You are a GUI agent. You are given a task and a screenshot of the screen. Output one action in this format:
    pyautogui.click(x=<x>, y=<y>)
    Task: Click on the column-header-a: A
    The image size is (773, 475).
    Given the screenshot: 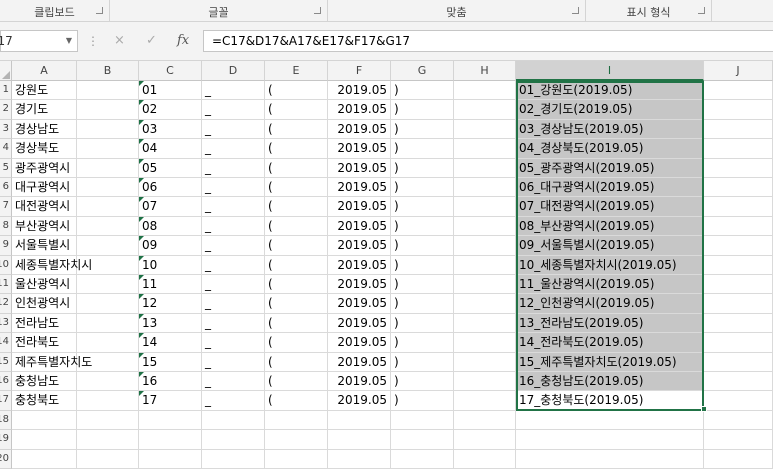 What is the action you would take?
    pyautogui.click(x=44, y=71)
    